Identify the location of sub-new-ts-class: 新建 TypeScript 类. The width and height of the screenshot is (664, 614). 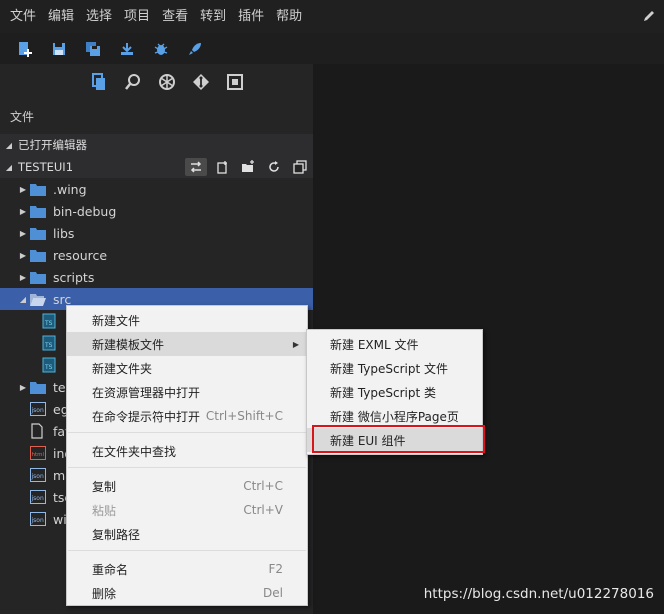
(394, 392).